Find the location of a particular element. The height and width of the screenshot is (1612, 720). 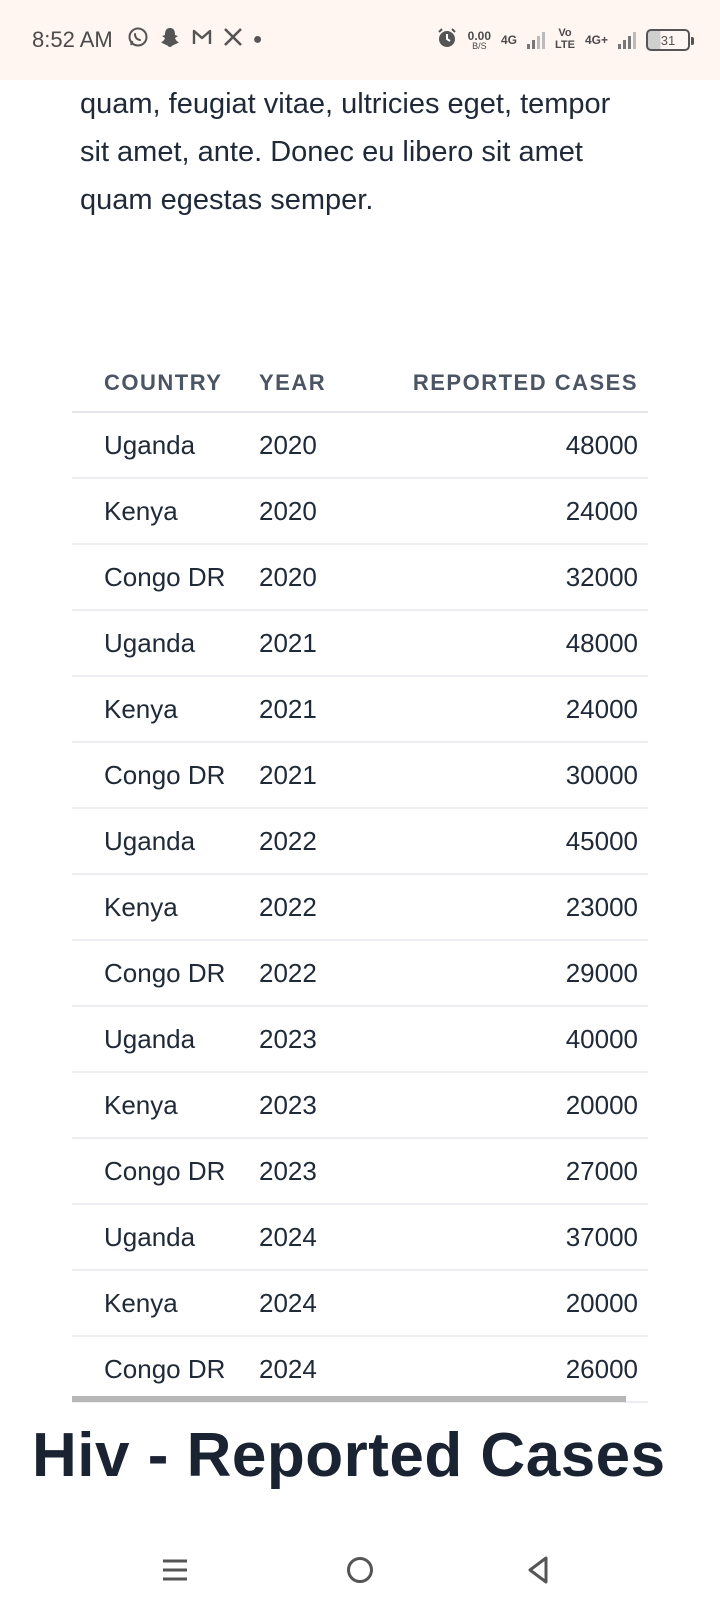

network-speed-unit: B/S is located at coordinates (479, 45).